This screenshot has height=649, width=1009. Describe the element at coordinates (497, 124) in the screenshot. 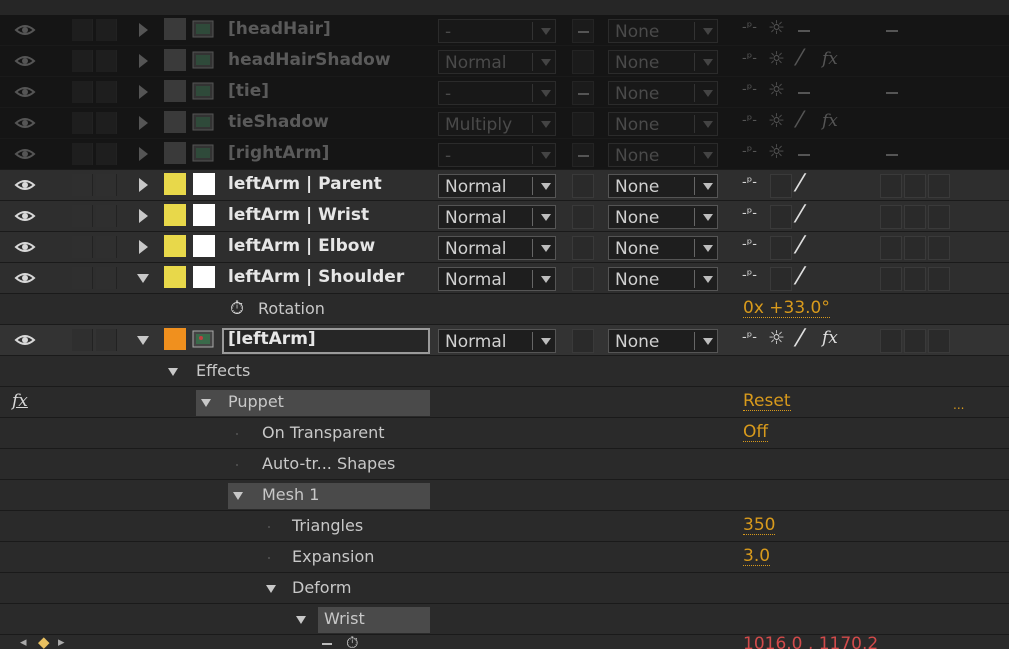

I see `blend-mode-dropdown: Multiply` at that location.